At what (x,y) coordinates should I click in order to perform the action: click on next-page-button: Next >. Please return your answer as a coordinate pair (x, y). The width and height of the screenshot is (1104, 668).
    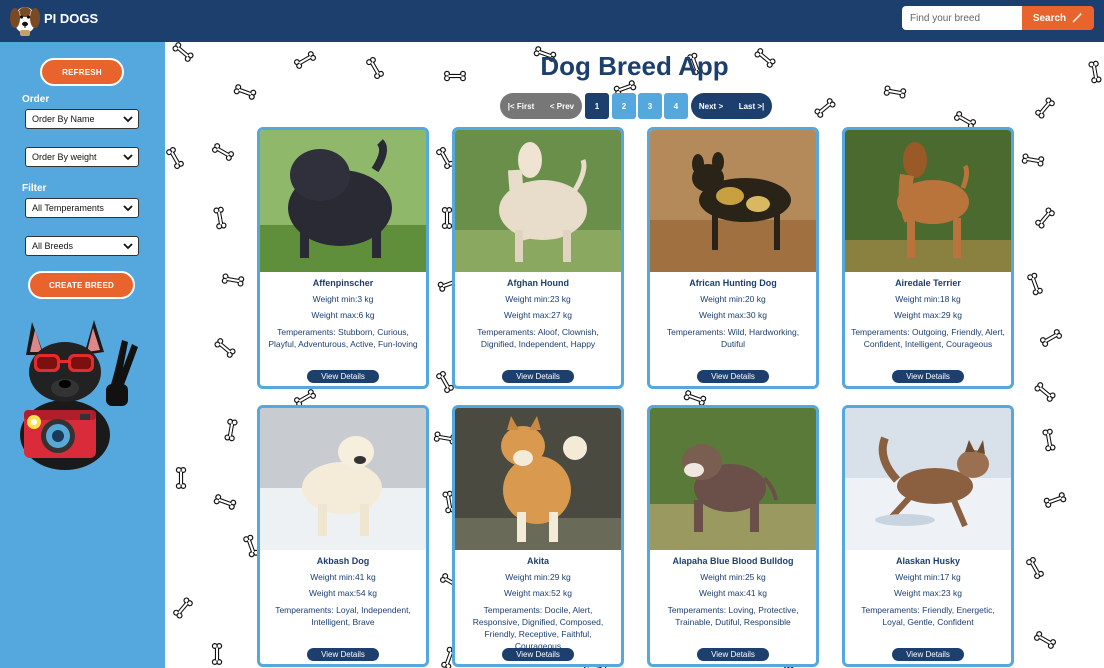
    Looking at the image, I should click on (711, 106).